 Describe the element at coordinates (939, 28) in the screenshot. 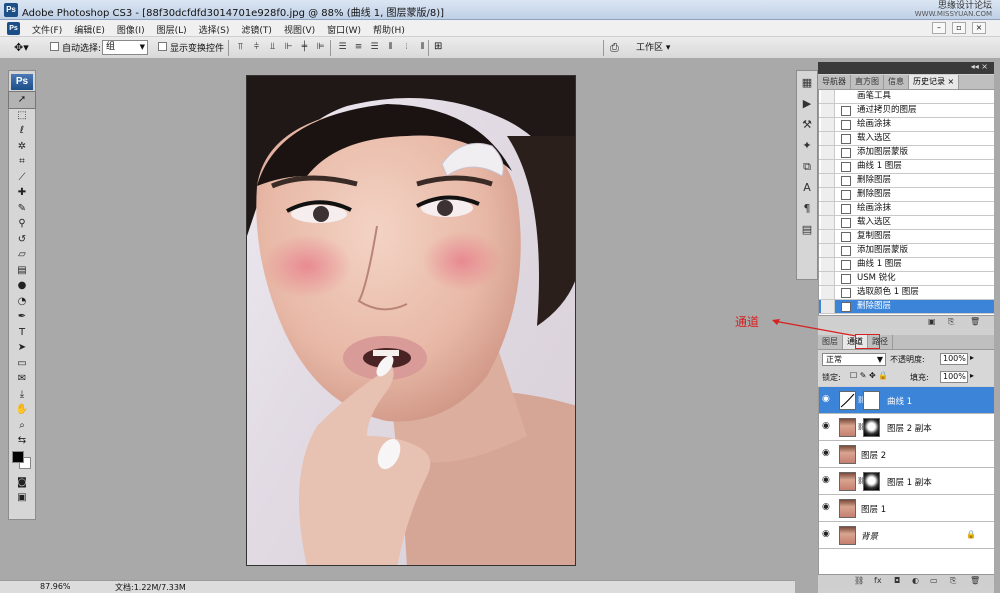

I see `doc-minimize-button: –` at that location.